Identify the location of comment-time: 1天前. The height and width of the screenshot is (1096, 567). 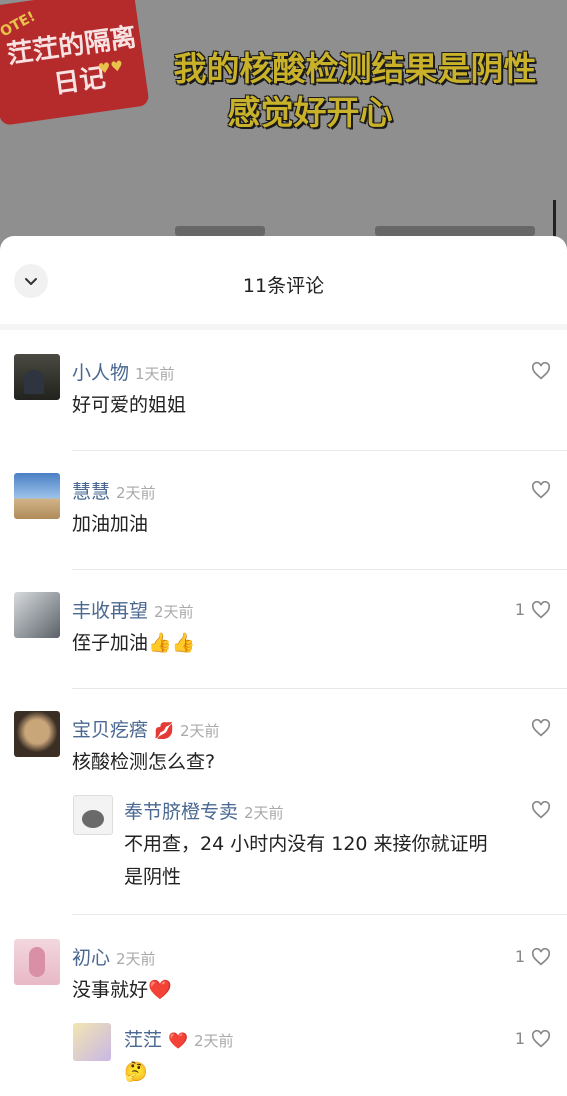
(155, 374).